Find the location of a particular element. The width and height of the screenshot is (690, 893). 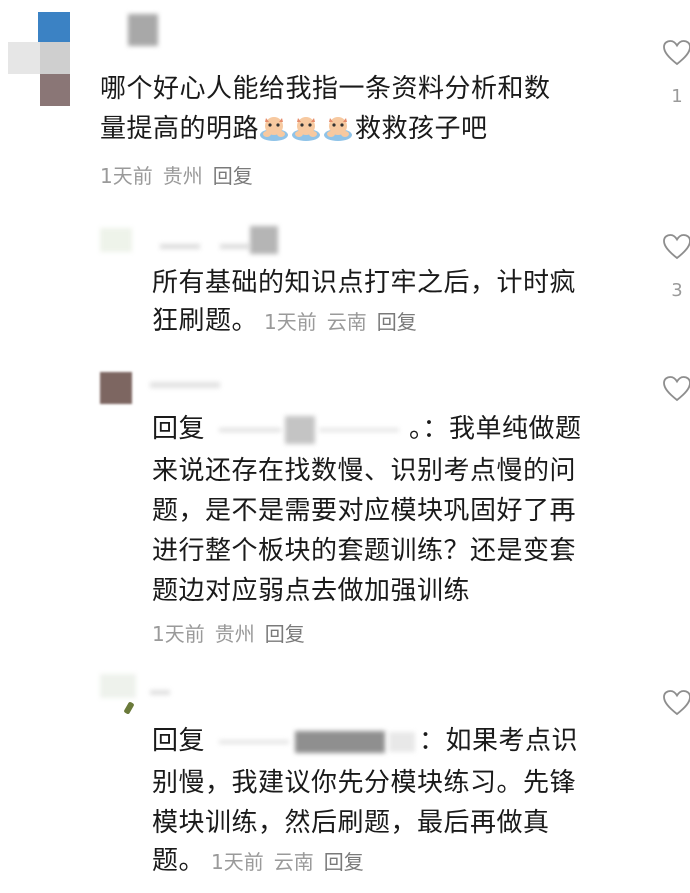

comment-text-line: 回复 ：如果考点识 is located at coordinates (365, 741).